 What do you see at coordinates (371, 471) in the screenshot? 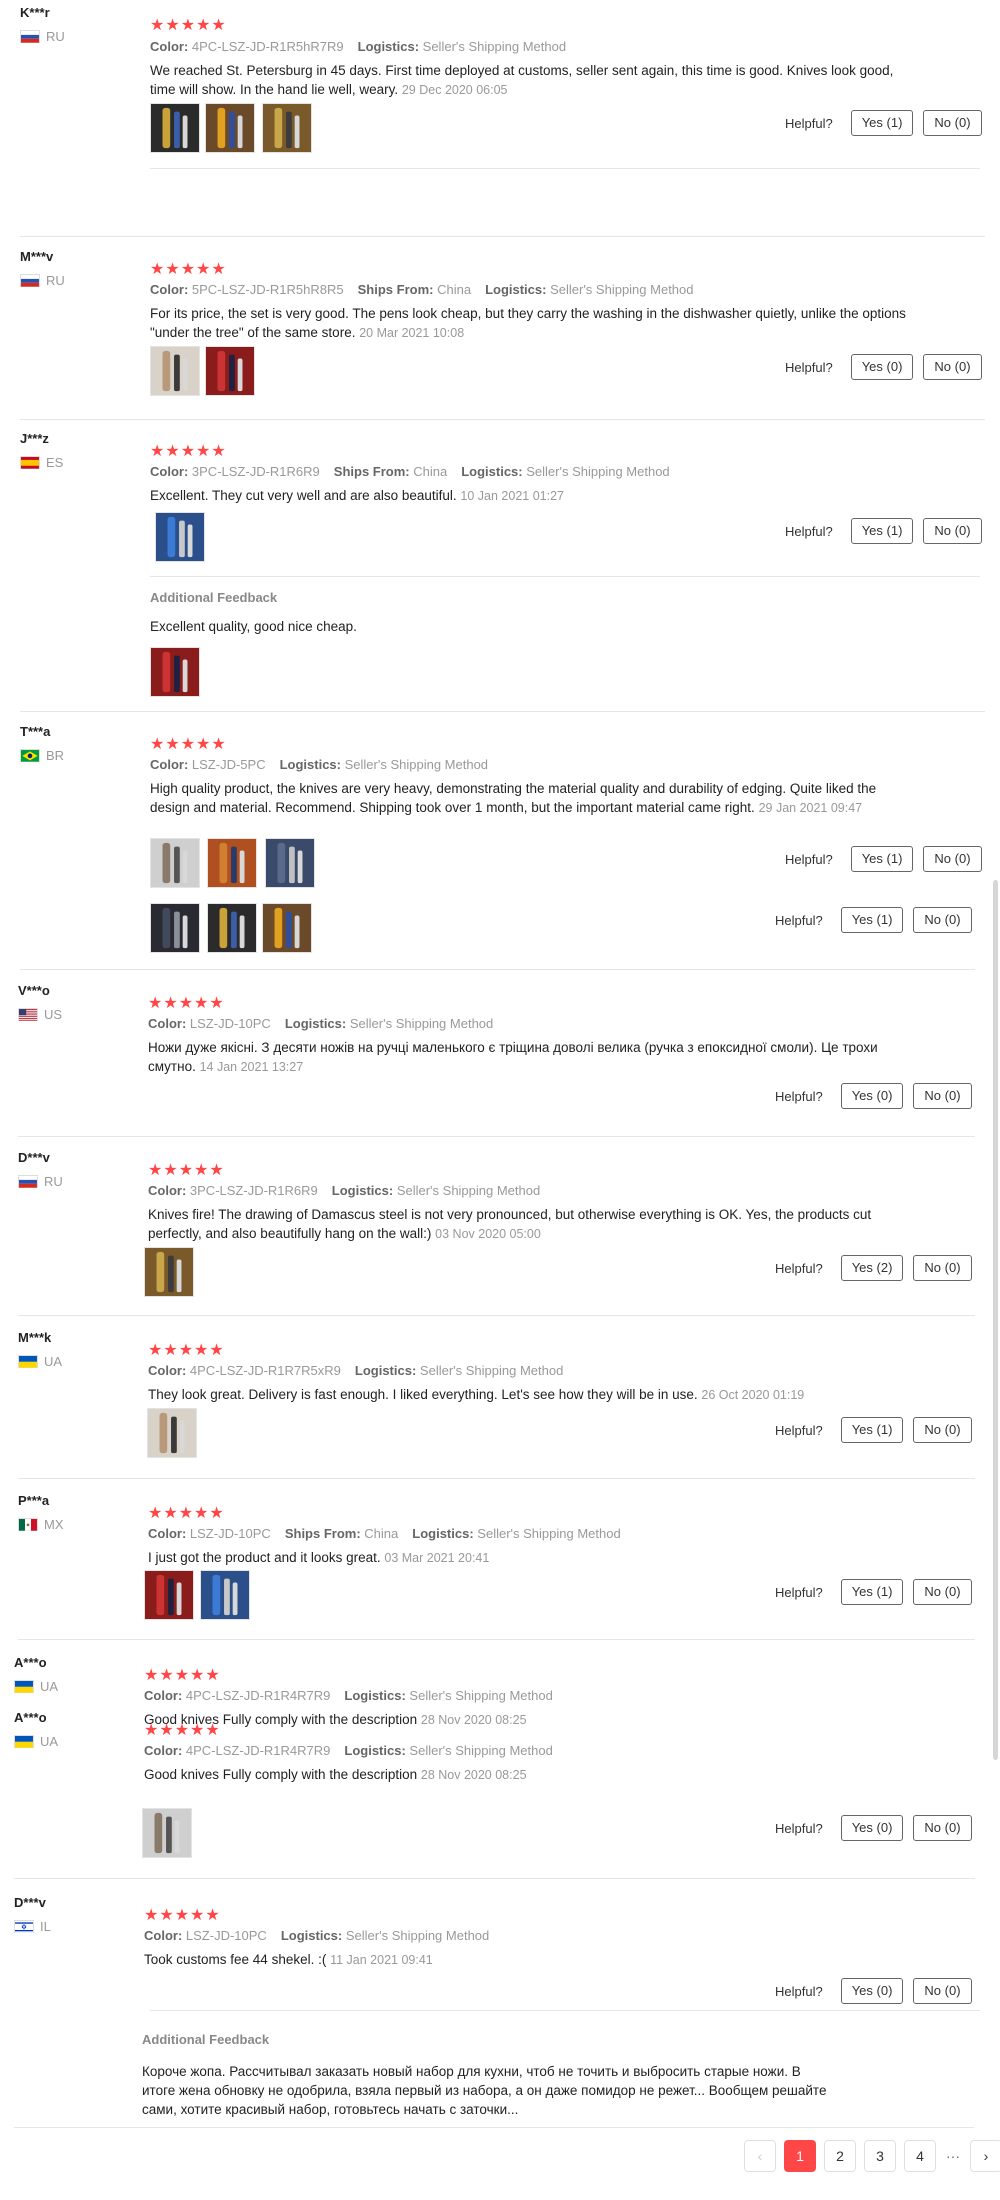
I see `ships-from-label: Ships From:` at bounding box center [371, 471].